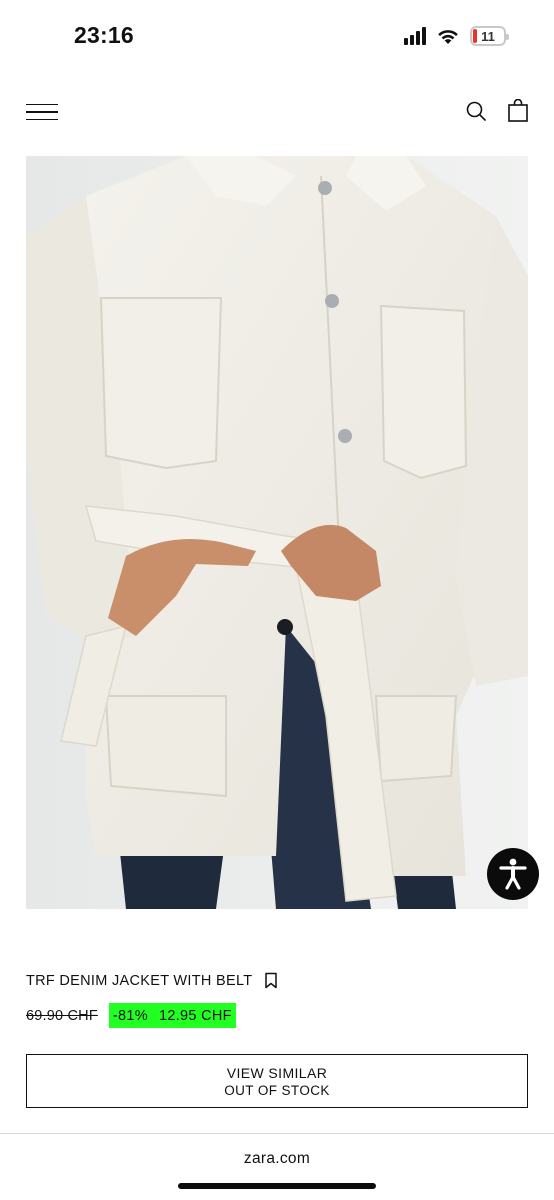 Image resolution: width=554 pixels, height=1200 pixels. Describe the element at coordinates (277, 1159) in the screenshot. I see `url-bar: zara.com` at that location.